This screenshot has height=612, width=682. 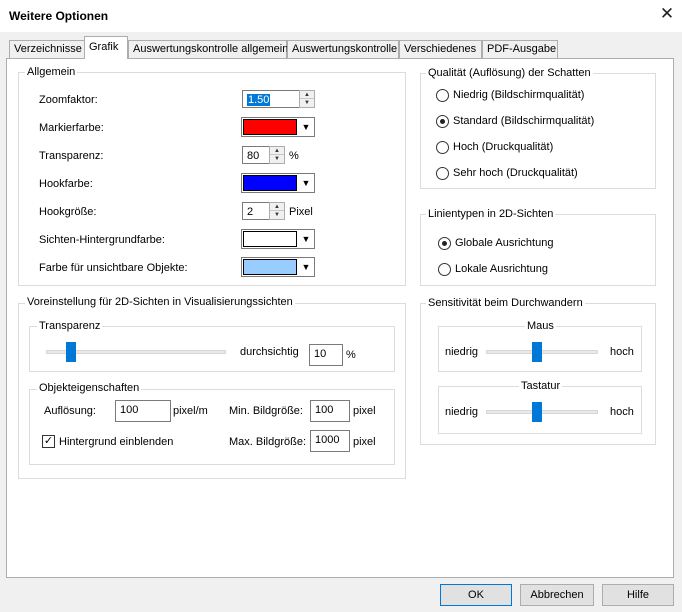 What do you see at coordinates (66, 184) in the screenshot?
I see `hook-color-label: Hookfarbe:` at bounding box center [66, 184].